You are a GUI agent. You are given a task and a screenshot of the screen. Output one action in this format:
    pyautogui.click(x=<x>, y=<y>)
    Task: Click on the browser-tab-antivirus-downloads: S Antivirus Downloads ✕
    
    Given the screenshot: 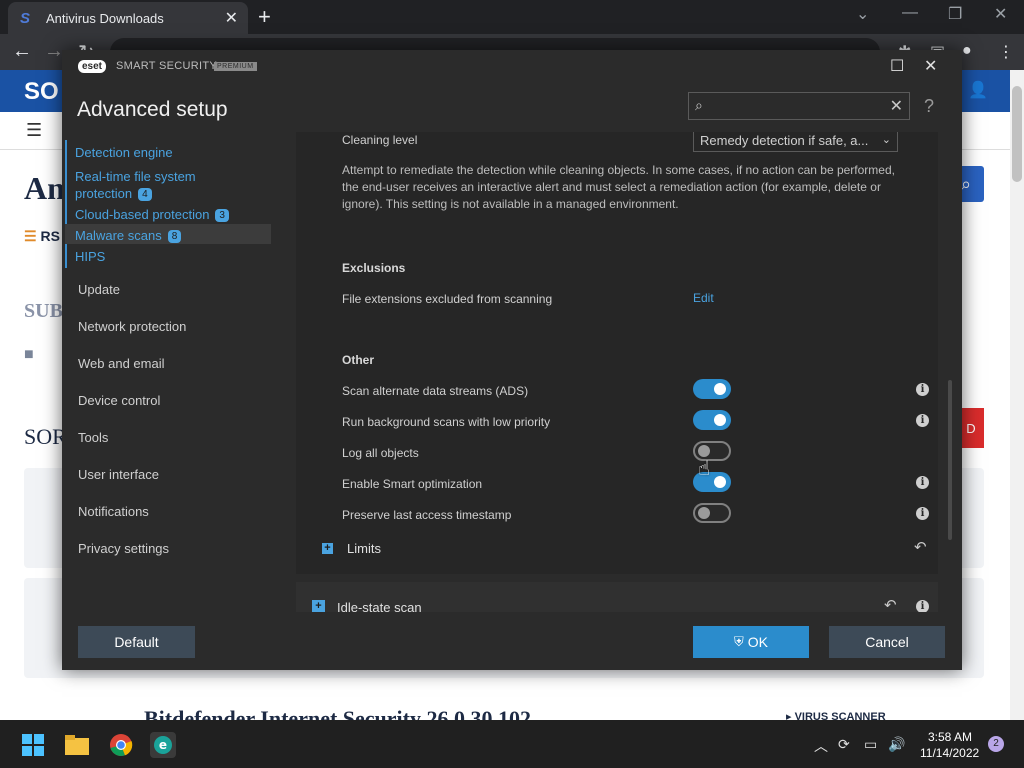 What is the action you would take?
    pyautogui.click(x=128, y=18)
    